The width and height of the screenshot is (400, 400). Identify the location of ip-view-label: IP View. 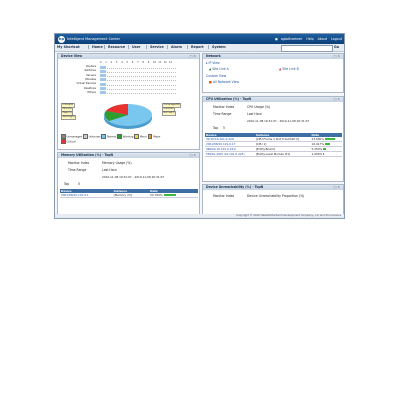
(214, 63).